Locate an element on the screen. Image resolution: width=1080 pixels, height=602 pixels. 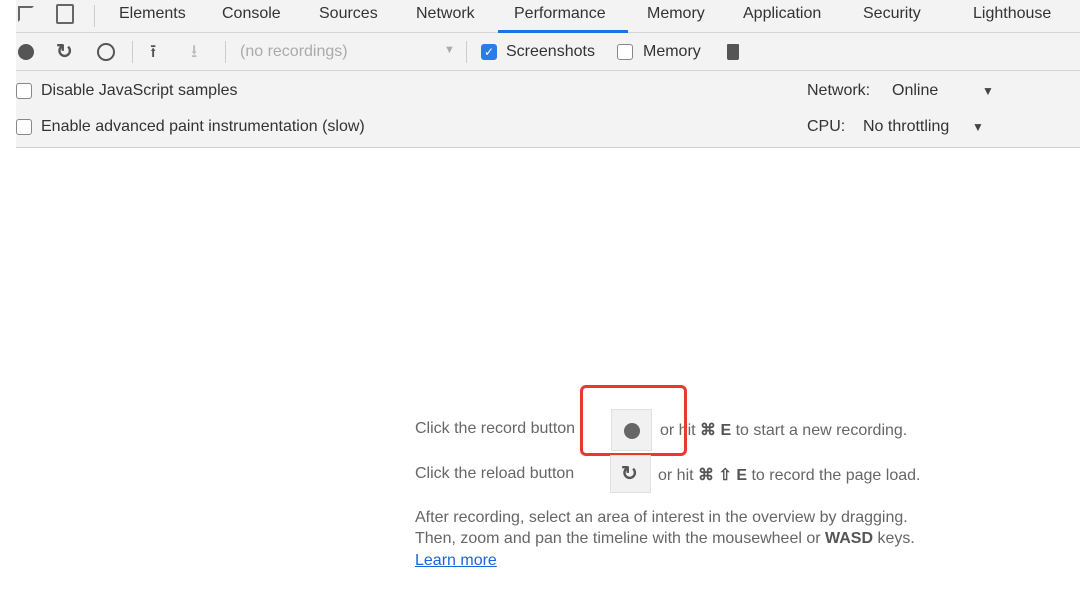
advanced-paint-checkbox is located at coordinates (24, 127).